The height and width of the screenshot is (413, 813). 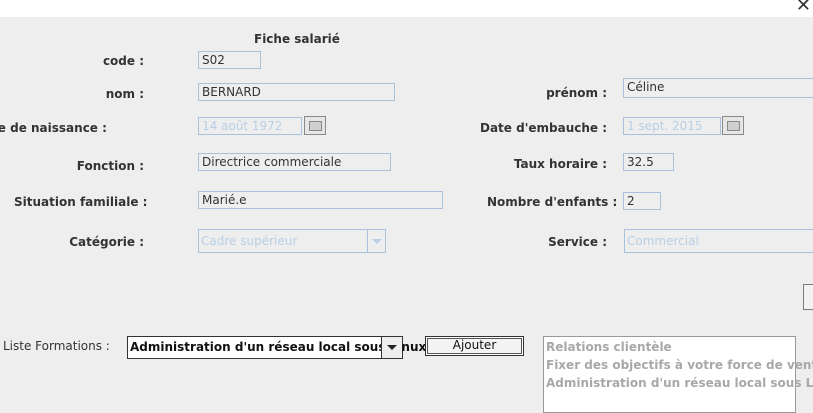 What do you see at coordinates (808, 297) in the screenshot?
I see `edge-button` at bounding box center [808, 297].